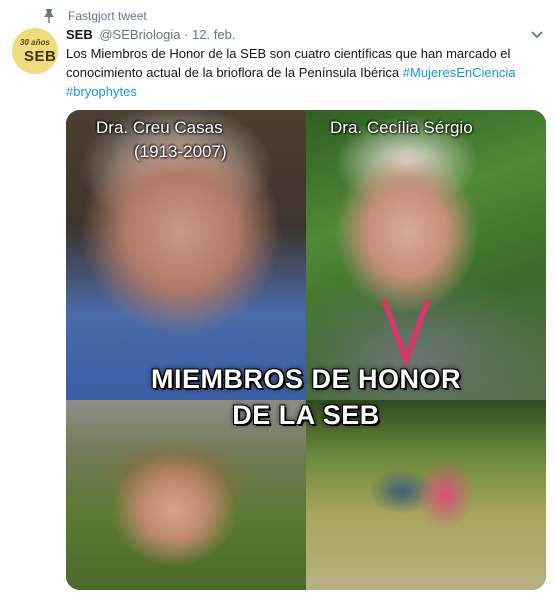  Describe the element at coordinates (101, 91) in the screenshot. I see `hashtag-bryophytes: #bryophytes` at that location.